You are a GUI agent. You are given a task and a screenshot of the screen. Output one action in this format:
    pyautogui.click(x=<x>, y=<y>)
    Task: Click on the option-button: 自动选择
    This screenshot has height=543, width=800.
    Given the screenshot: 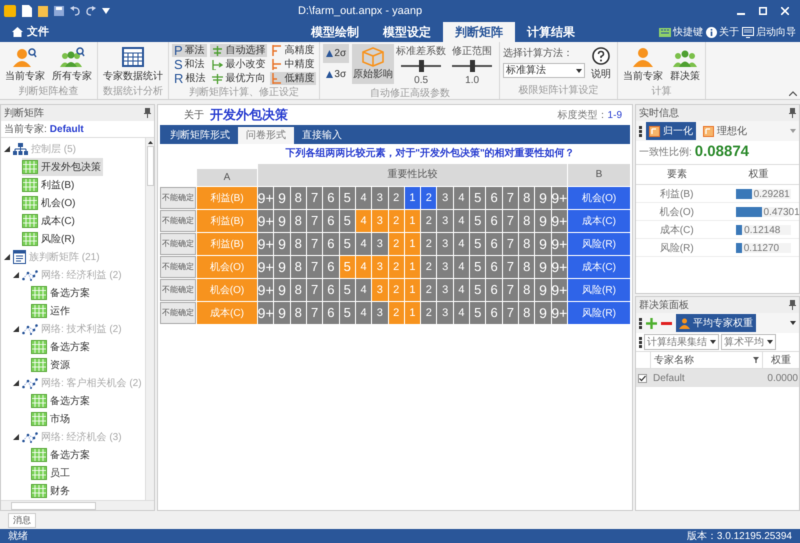 What is the action you would take?
    pyautogui.click(x=239, y=50)
    